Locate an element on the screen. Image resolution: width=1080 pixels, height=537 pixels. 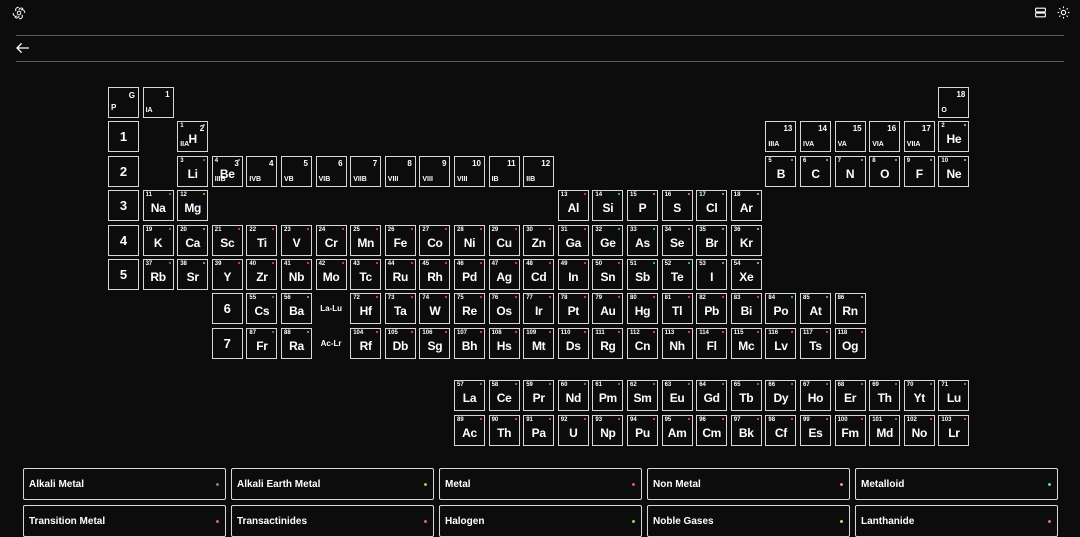
element-gd-64: 64 Gd is located at coordinates (712, 395).